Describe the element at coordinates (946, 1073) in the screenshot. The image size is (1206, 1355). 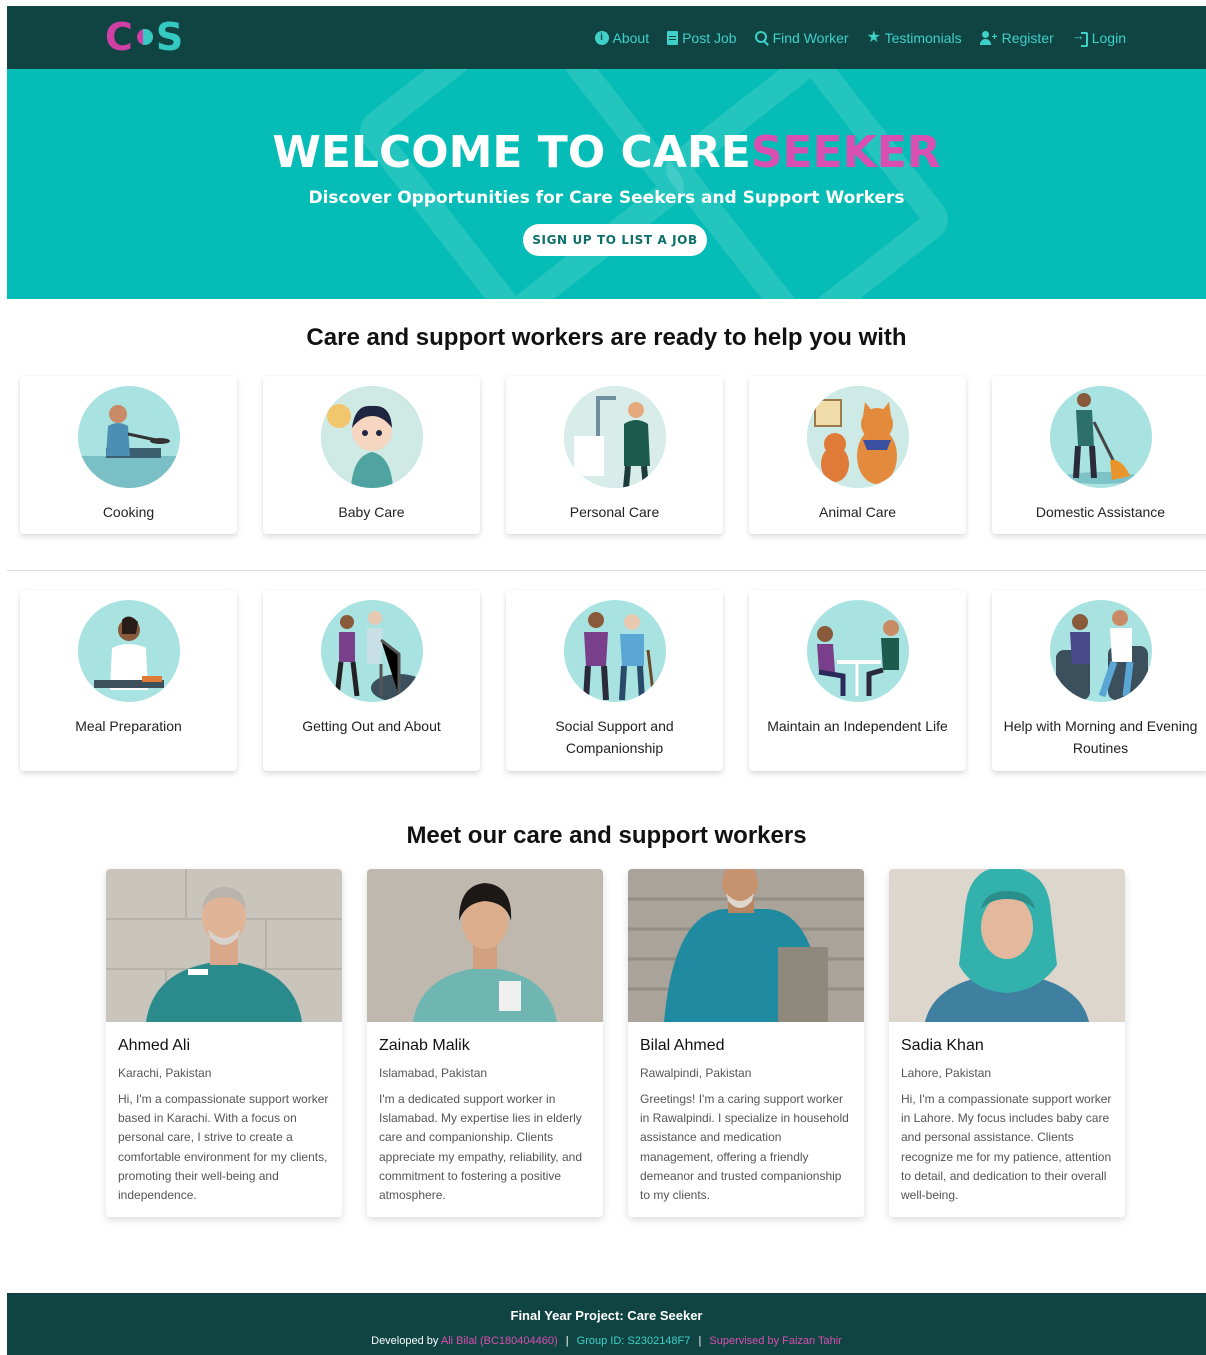
I see `worker-location: Lahore, Pakistan` at that location.